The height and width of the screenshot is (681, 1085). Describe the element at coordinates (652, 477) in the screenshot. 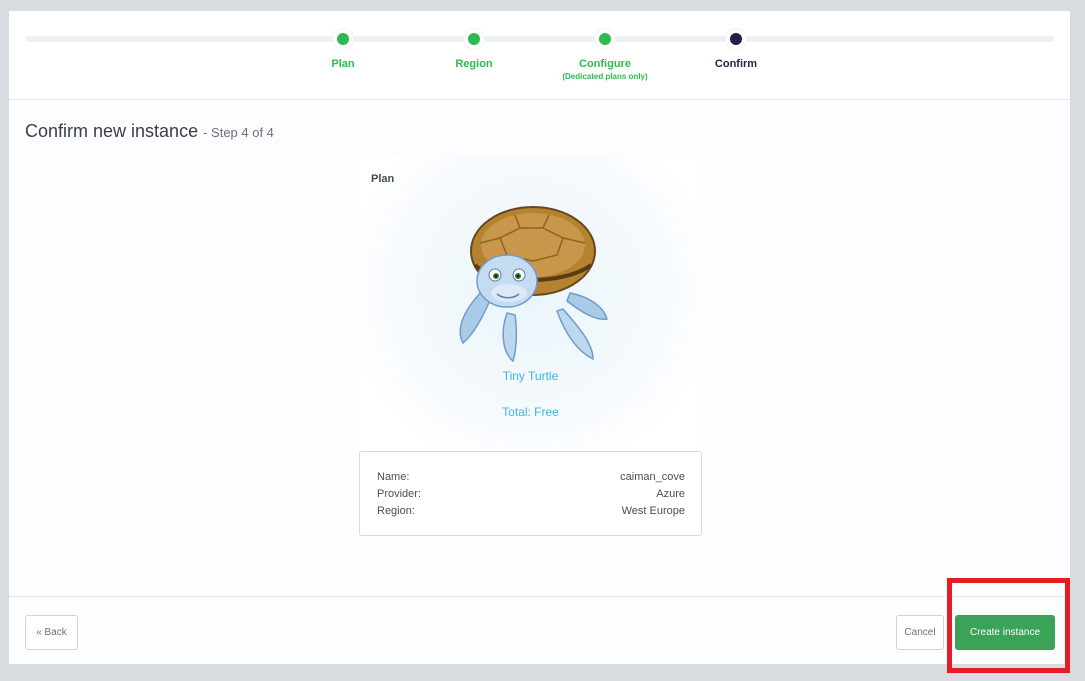

I see `detail-value: caiman_cove` at that location.